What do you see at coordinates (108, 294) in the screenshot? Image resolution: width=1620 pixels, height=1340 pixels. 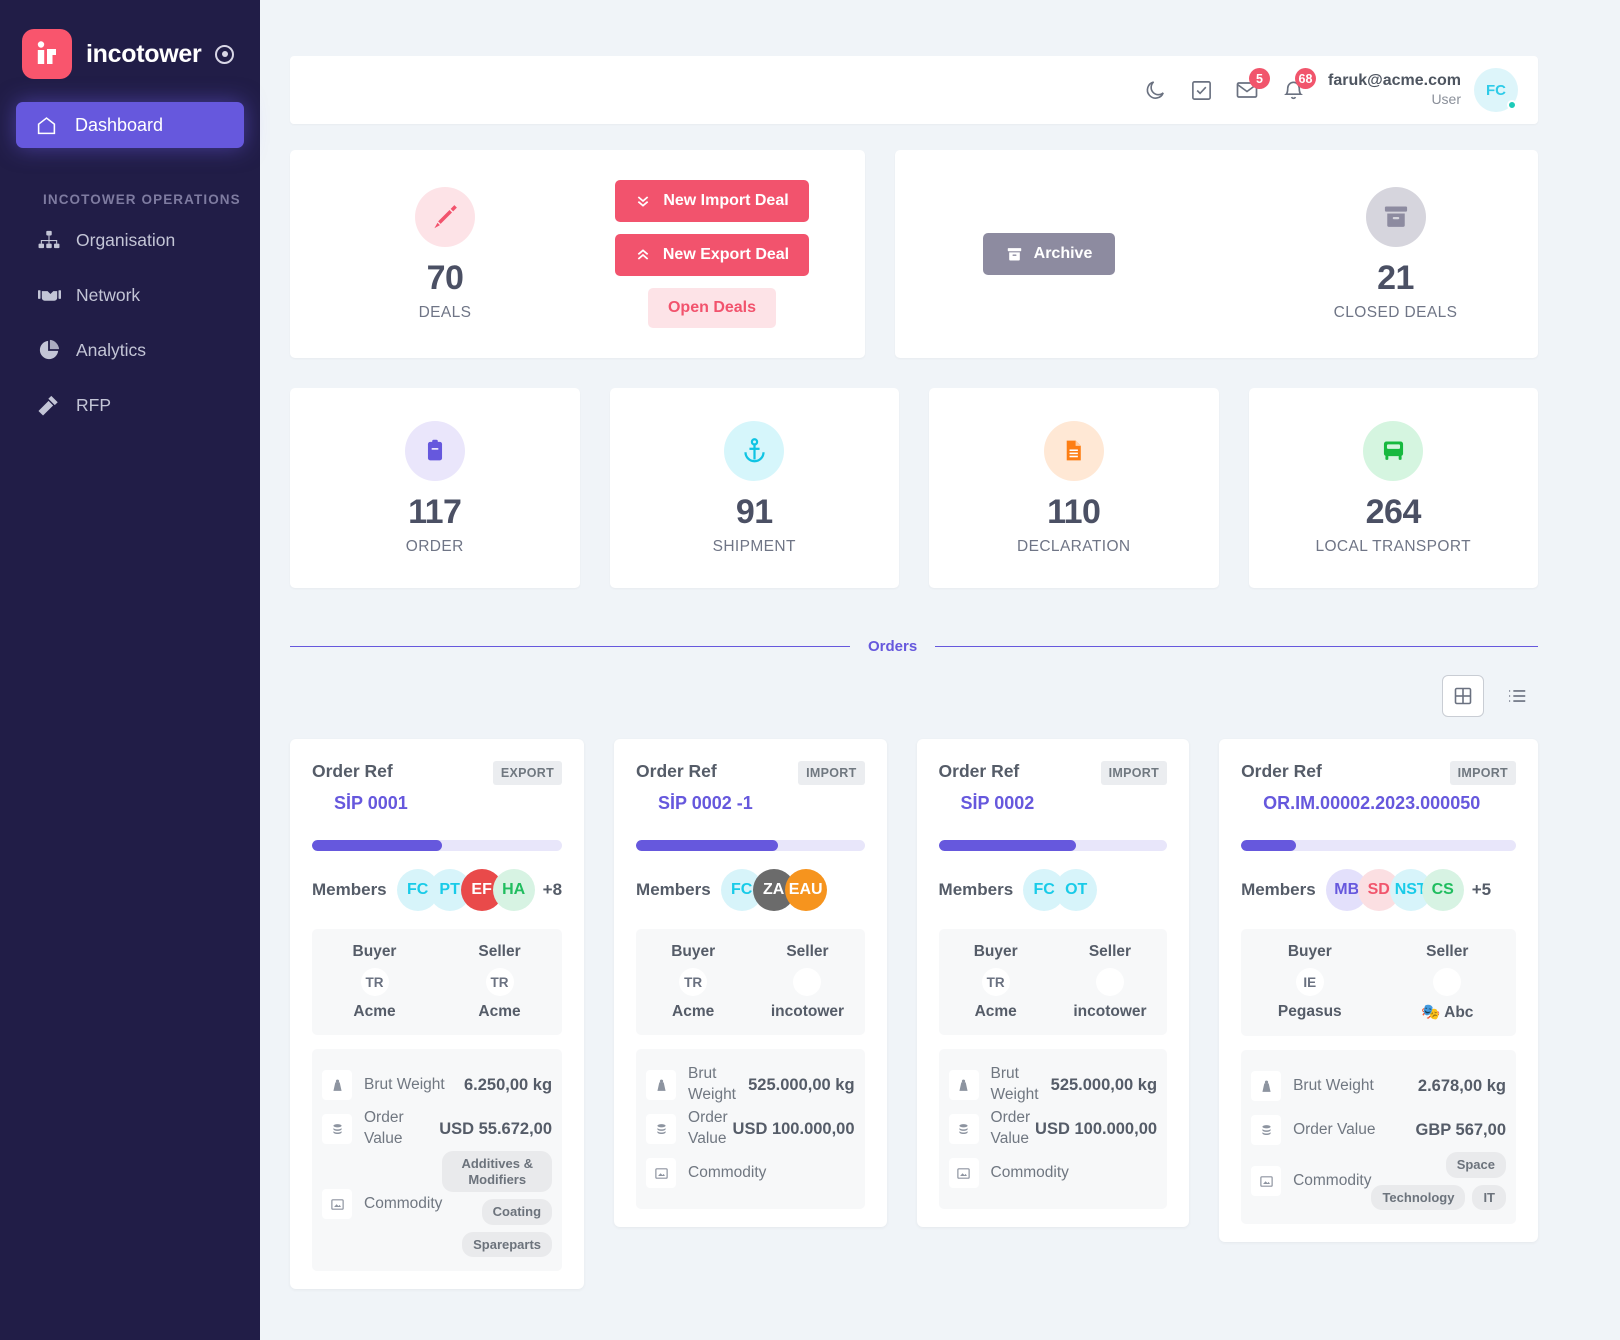 I see `sidebar-item-label: Network` at bounding box center [108, 294].